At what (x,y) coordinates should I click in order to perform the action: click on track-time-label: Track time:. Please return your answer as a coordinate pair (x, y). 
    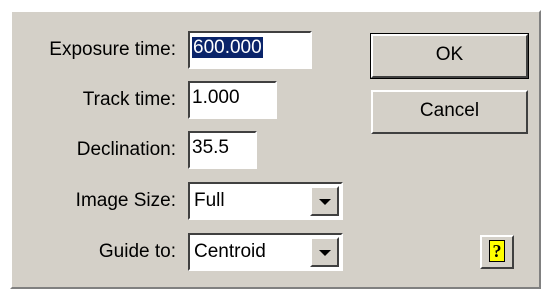
    Looking at the image, I should click on (129, 99).